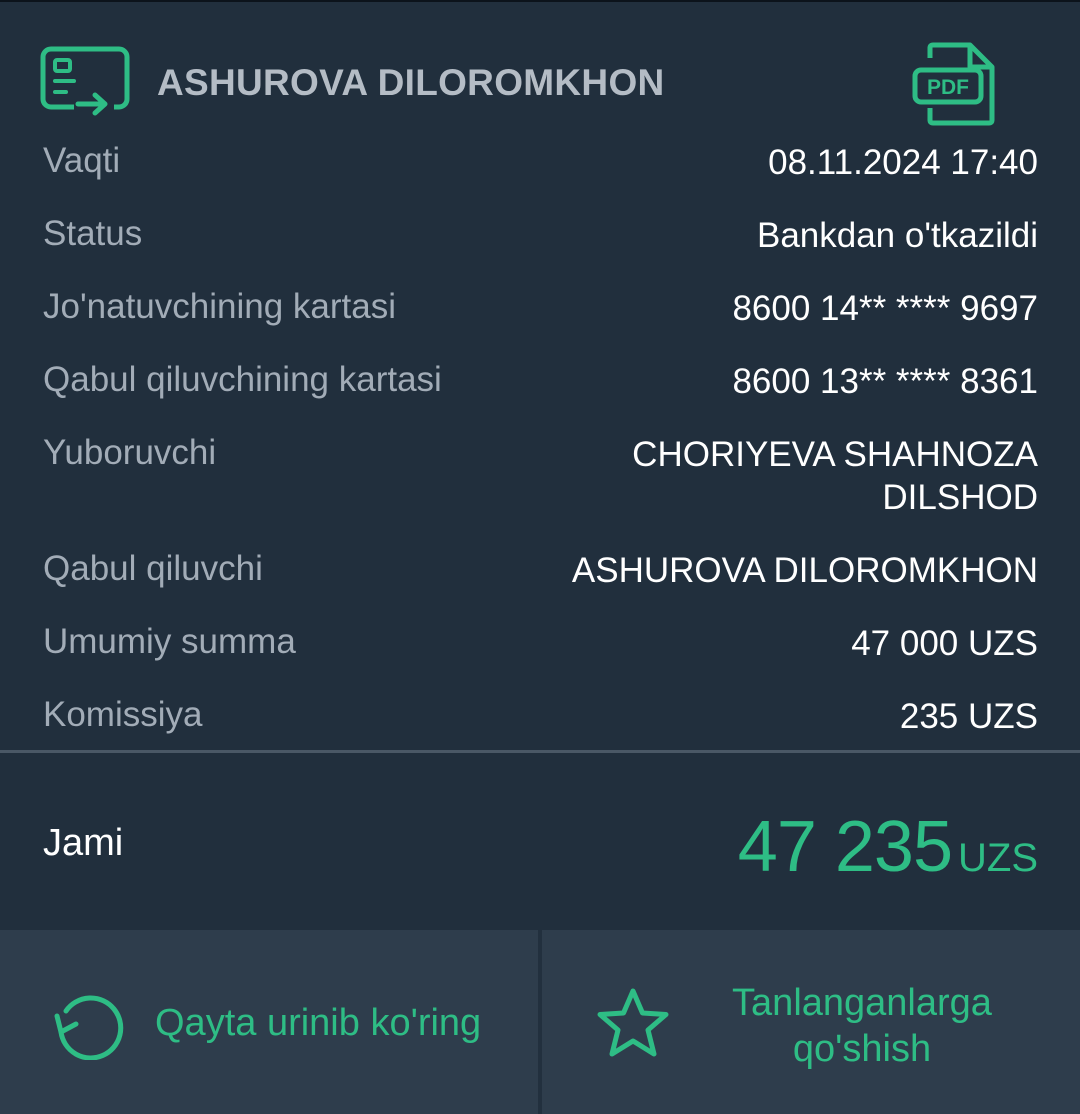 This screenshot has height=1114, width=1080. I want to click on add-to-favorites-button: Tanlanganlarga qo'shish, so click(811, 1022).